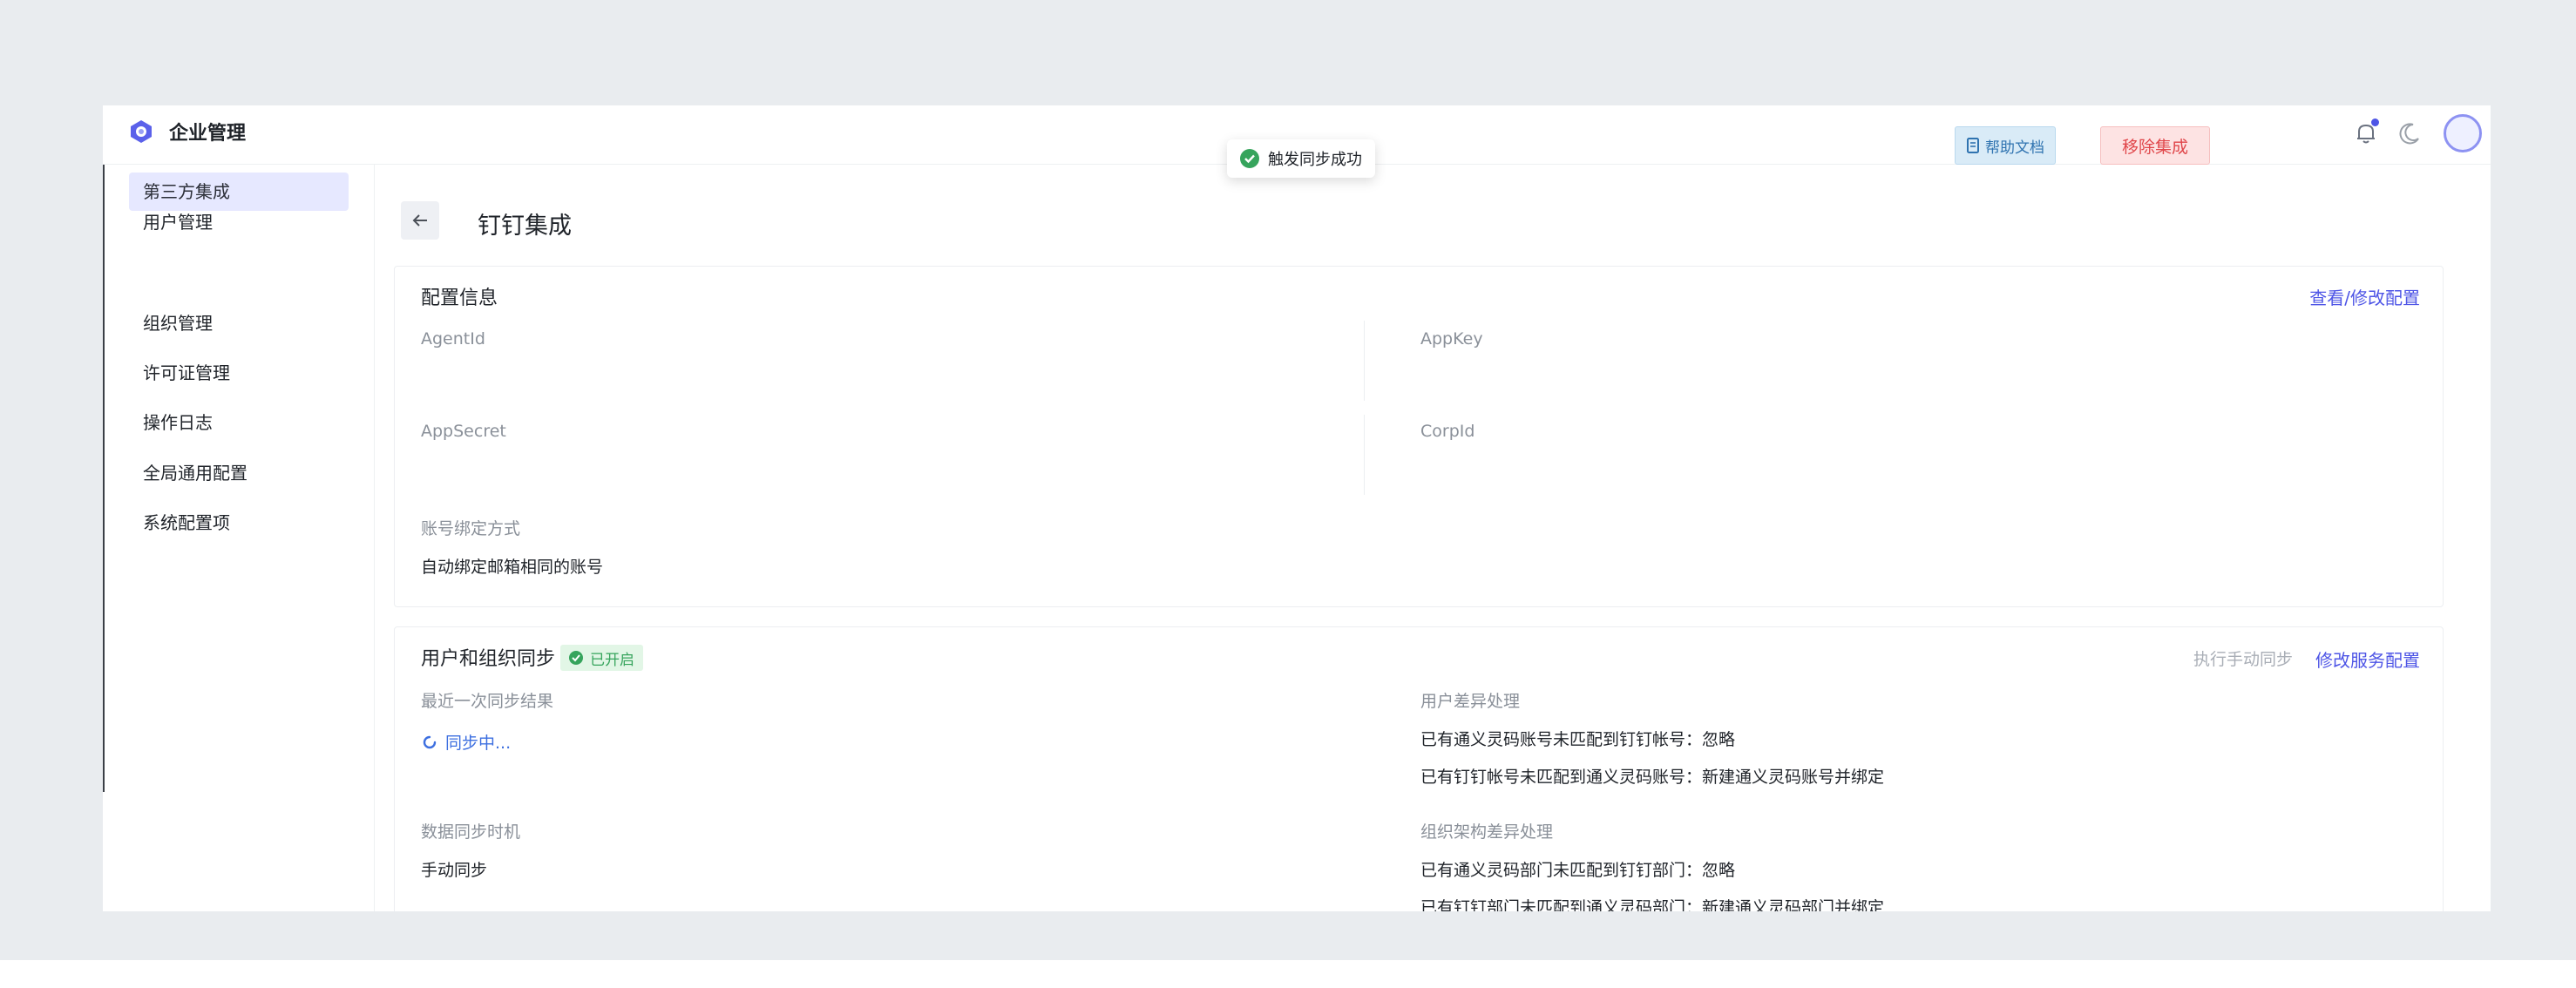 The height and width of the screenshot is (988, 2576). I want to click on back-arrow-icon, so click(420, 220).